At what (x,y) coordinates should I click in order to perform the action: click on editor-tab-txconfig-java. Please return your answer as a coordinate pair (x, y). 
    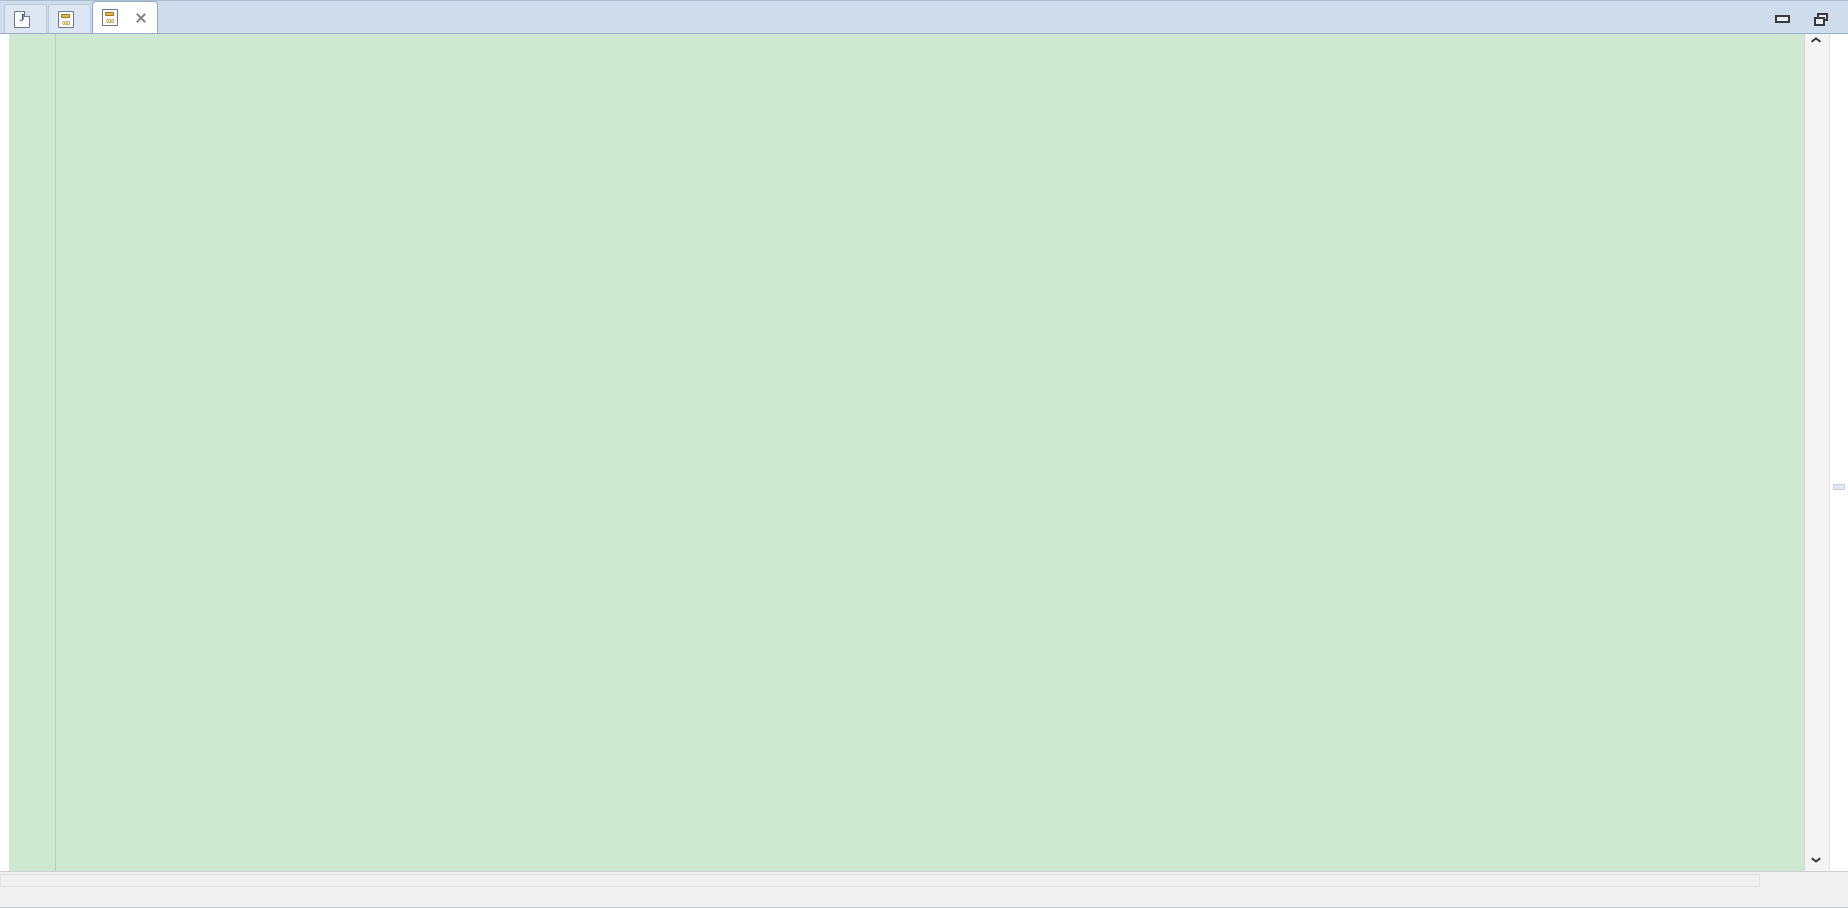
    Looking at the image, I should click on (25, 18).